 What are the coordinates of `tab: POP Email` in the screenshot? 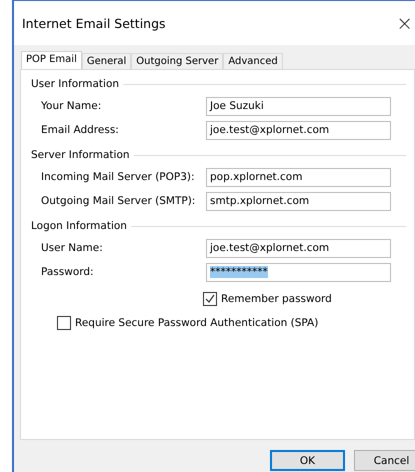 It's located at (51, 60).